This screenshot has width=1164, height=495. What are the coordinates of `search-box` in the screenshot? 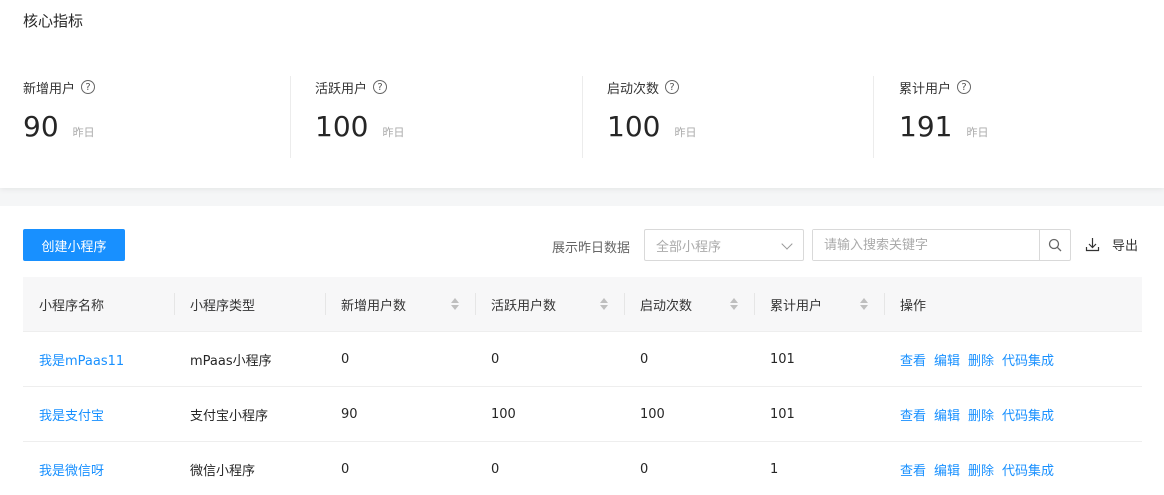 It's located at (941, 245).